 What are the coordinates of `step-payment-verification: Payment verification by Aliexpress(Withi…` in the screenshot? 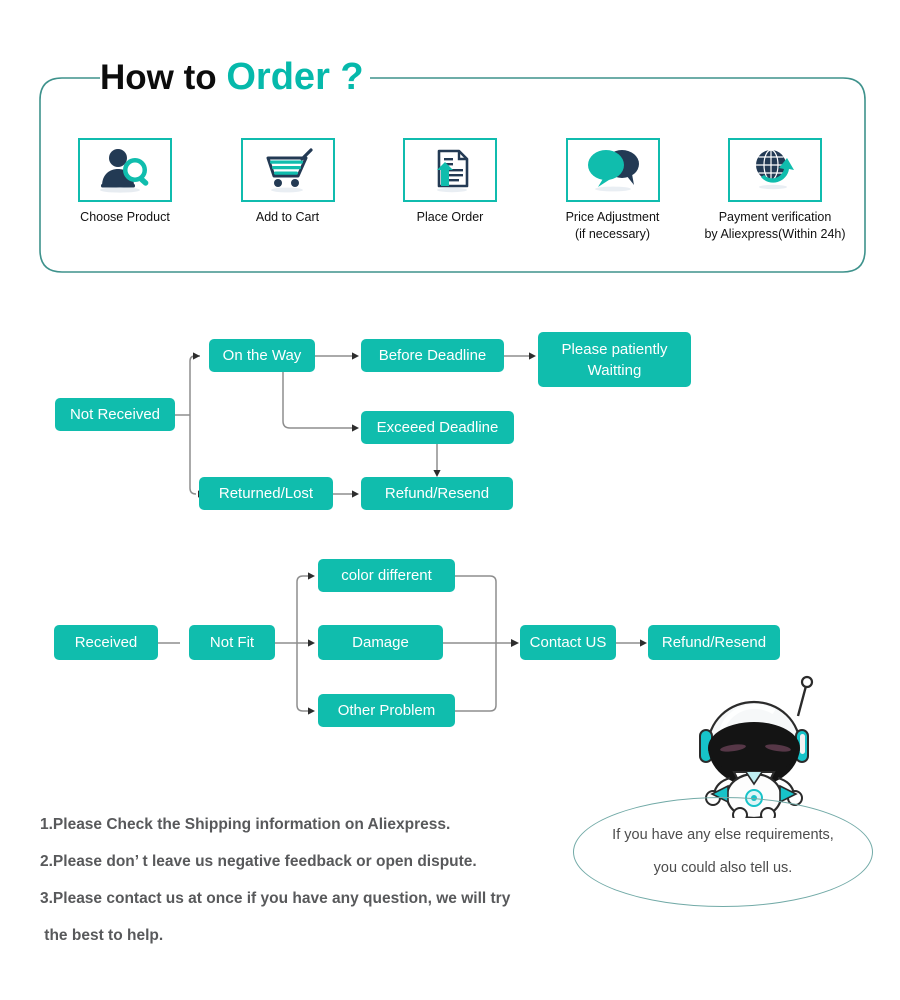 It's located at (775, 190).